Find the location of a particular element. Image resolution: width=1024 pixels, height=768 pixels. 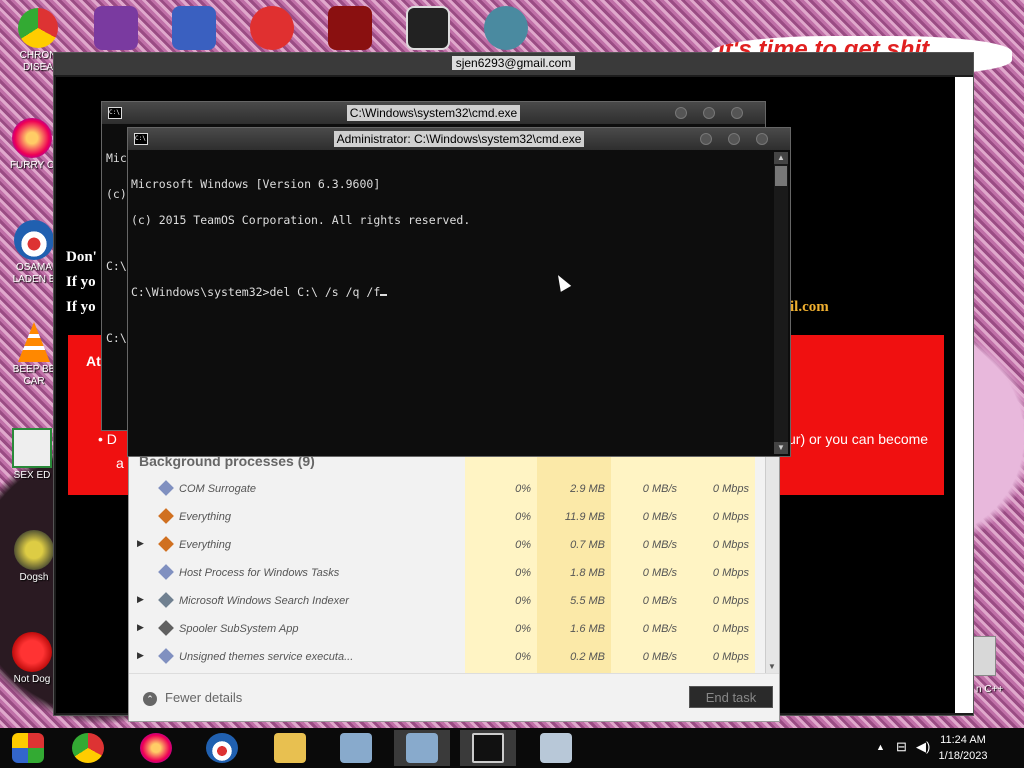

cmd-icon is located at coordinates (488, 748).